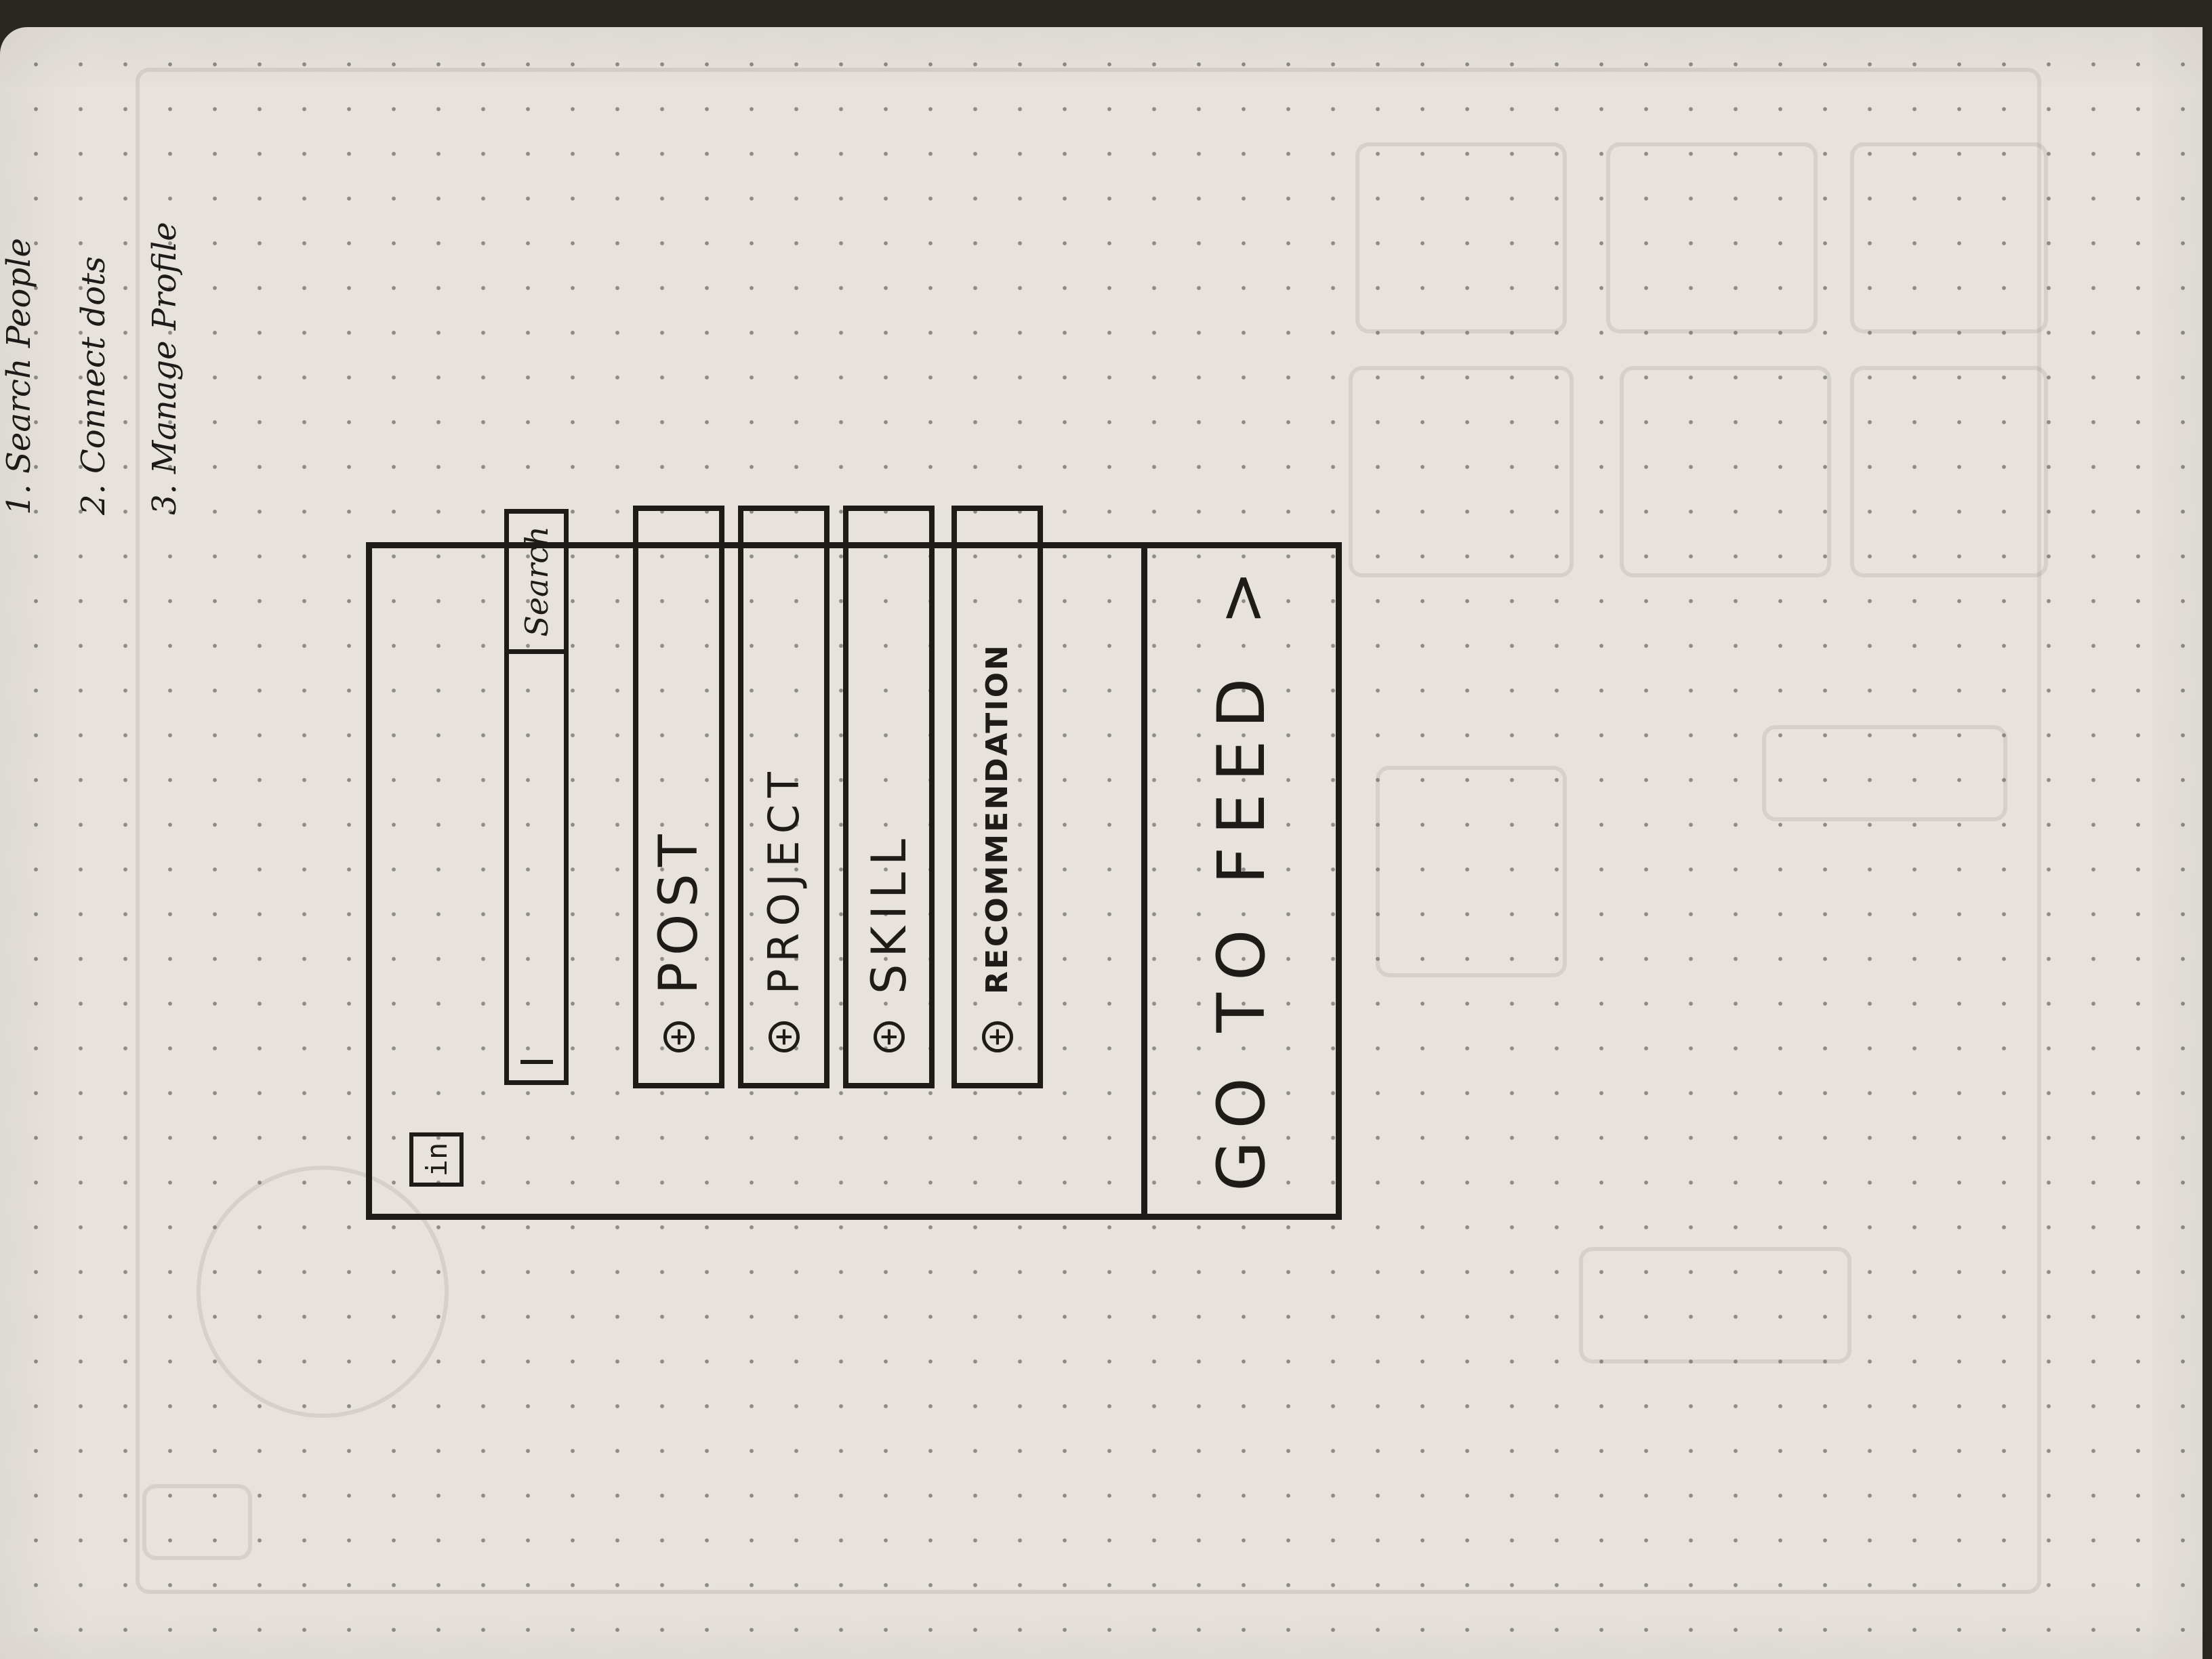 The width and height of the screenshot is (2212, 1659). I want to click on search-input, so click(536, 867).